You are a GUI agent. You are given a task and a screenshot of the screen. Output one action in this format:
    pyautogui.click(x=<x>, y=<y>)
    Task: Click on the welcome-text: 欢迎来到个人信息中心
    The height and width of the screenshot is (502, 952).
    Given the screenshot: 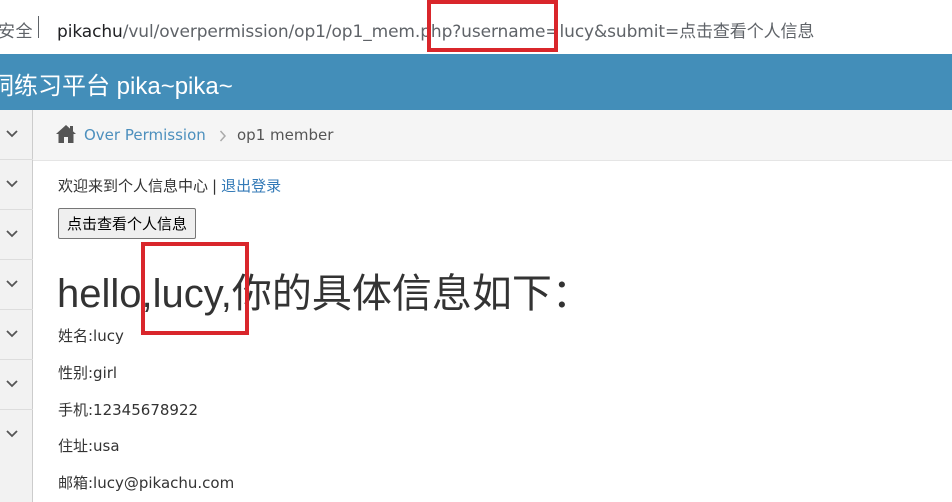 What is the action you would take?
    pyautogui.click(x=133, y=186)
    